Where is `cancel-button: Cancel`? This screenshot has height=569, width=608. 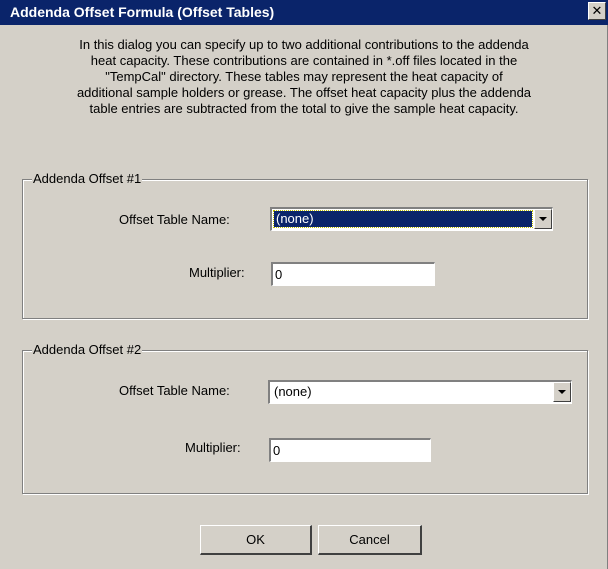 cancel-button: Cancel is located at coordinates (370, 540).